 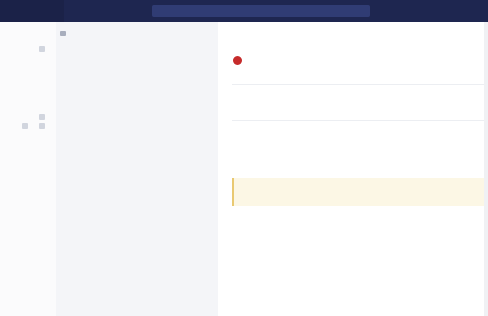 I want to click on back-icon, so click(x=63, y=33).